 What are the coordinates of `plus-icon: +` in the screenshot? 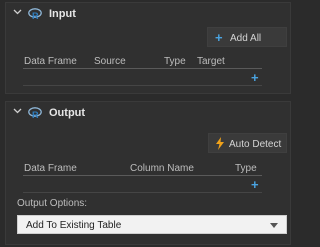 It's located at (219, 37).